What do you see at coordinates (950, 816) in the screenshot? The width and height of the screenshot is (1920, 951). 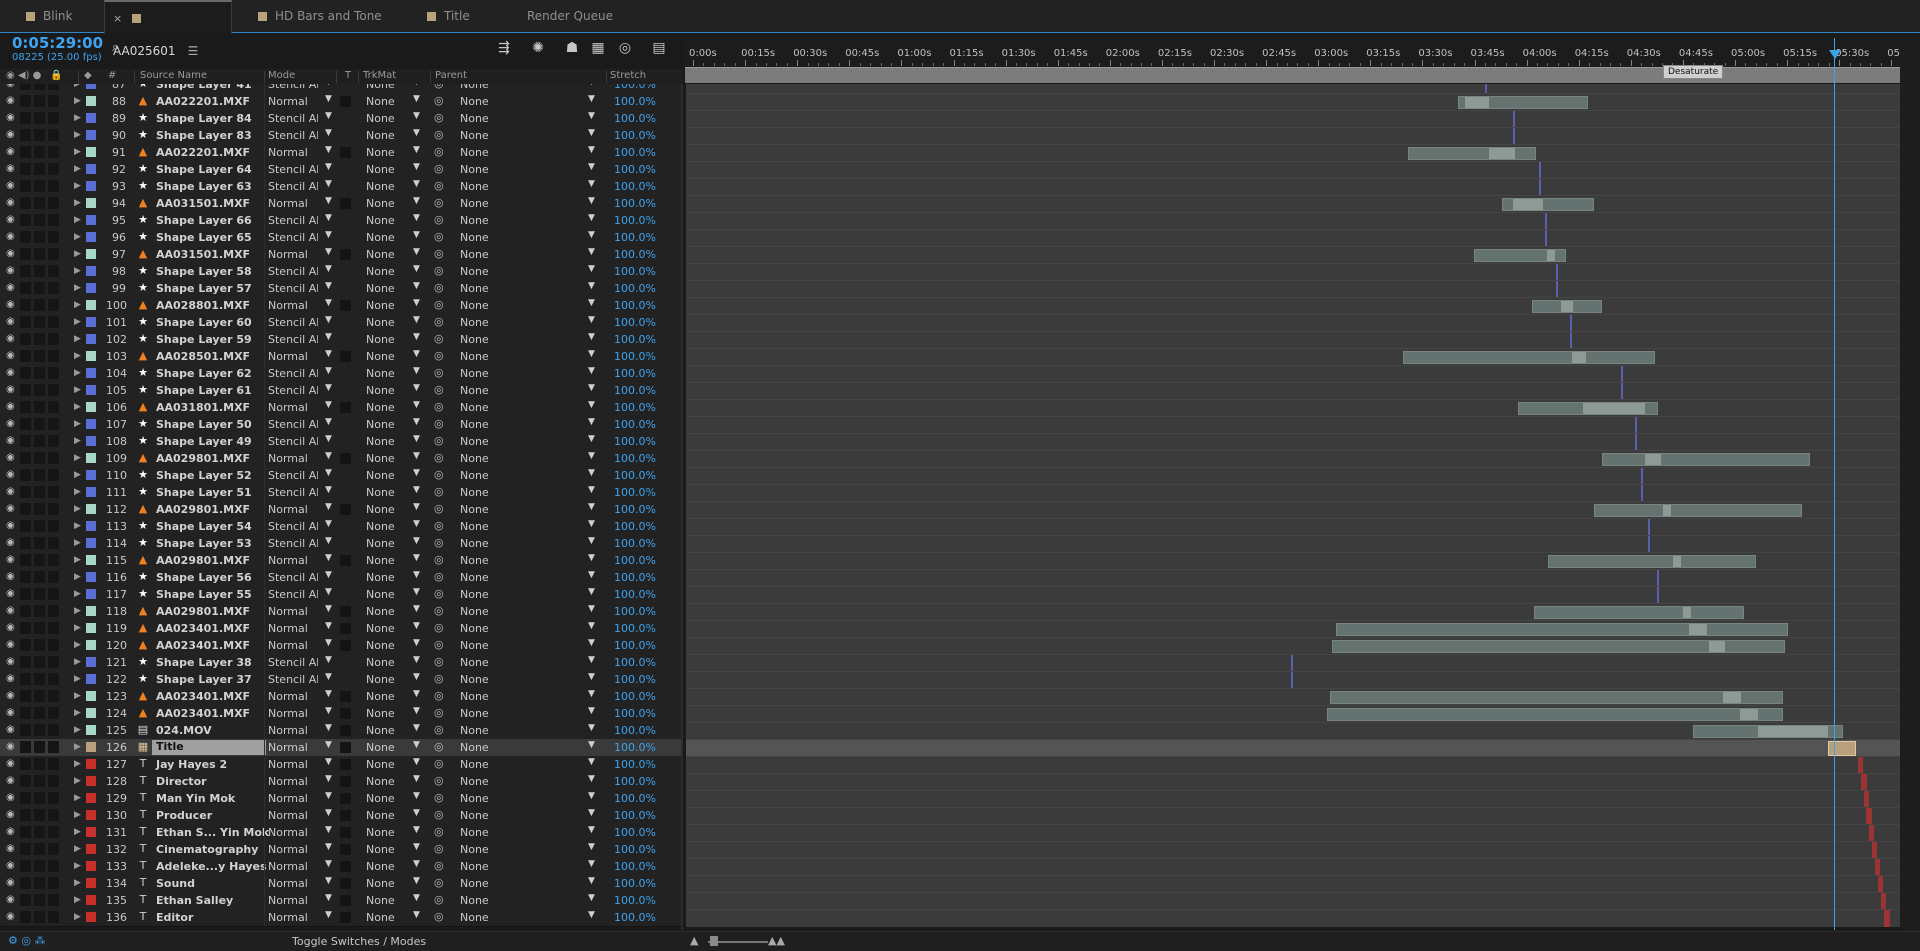 I see `layer-row: ◉ ▶ 130 T Producer Normal ▼ None ▼ ◎ None ▼ 100.0%` at bounding box center [950, 816].